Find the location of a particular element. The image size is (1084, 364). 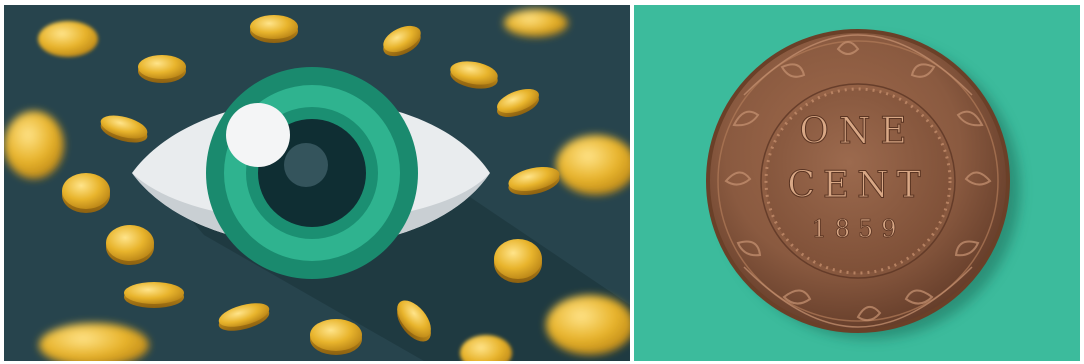

eye-highlight is located at coordinates (258, 135).